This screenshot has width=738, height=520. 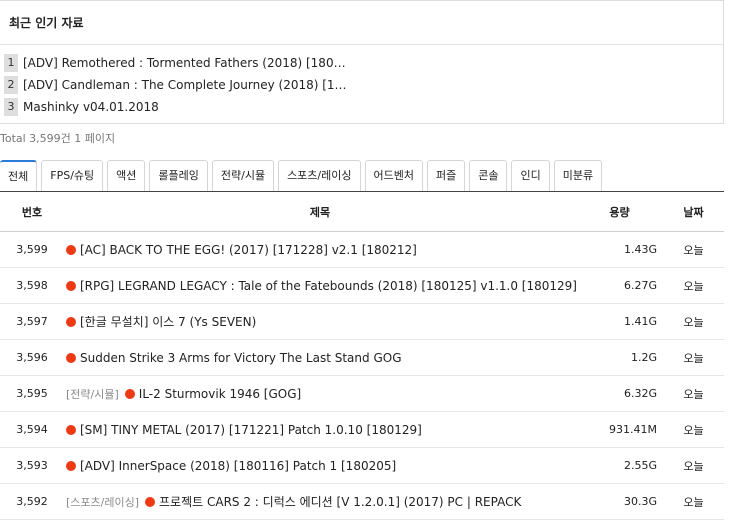 I want to click on row-number: 3,599, so click(x=32, y=249).